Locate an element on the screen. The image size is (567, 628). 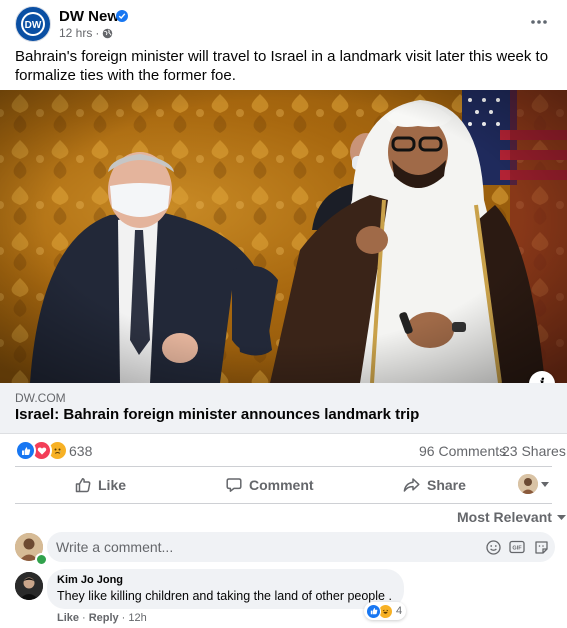
commenter-avatar is located at coordinates (29, 586).